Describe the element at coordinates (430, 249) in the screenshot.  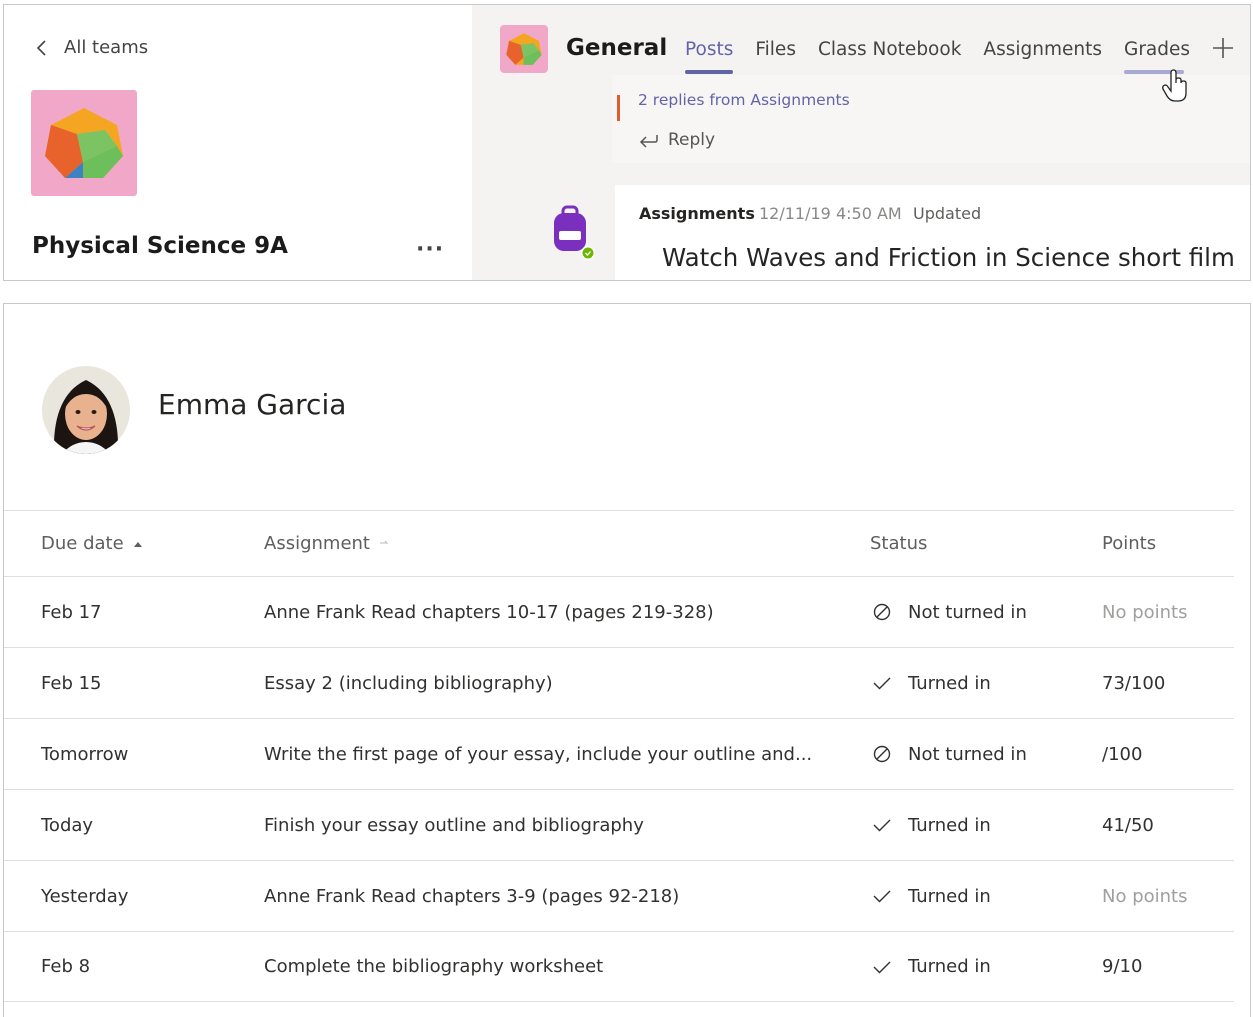
I see `more-options-button: ···` at that location.